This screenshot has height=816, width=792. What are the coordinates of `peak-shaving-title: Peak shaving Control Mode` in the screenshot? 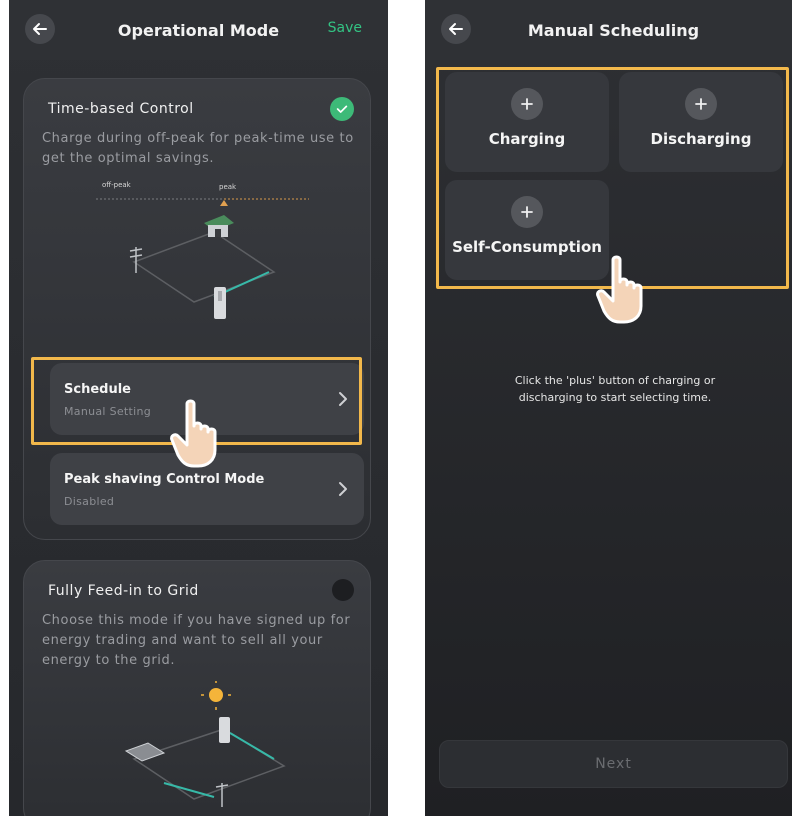 It's located at (164, 479).